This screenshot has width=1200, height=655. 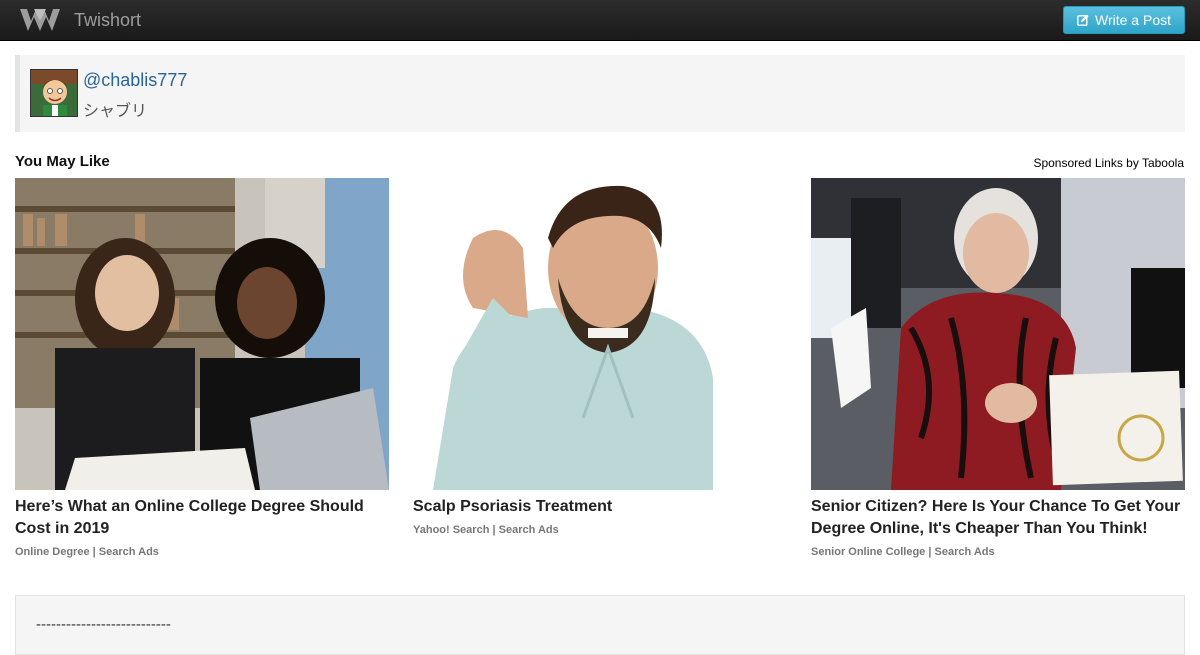 I want to click on card-source-name: Yahoo! Search, so click(x=451, y=530).